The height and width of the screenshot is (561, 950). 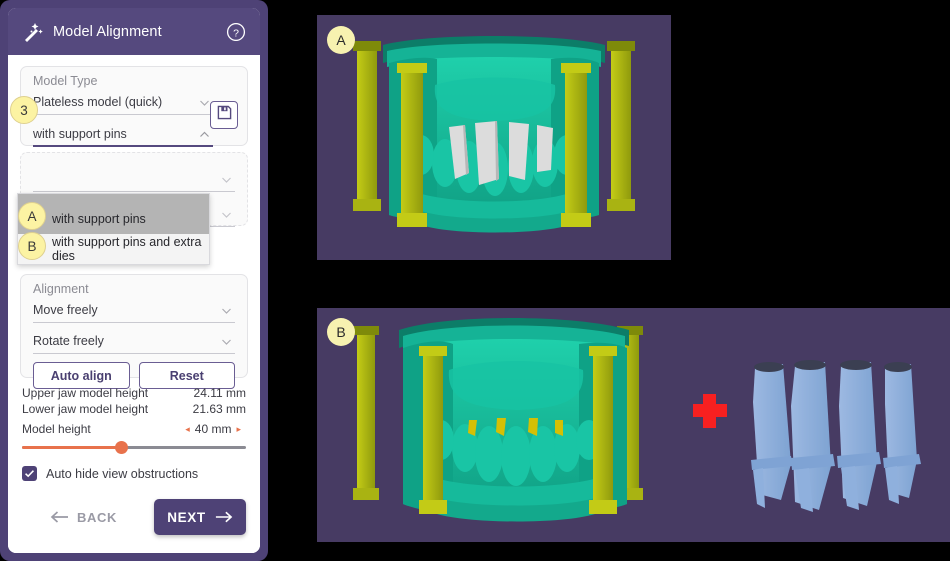 I want to click on sidebar-footer: BACK NEXT, so click(x=134, y=517).